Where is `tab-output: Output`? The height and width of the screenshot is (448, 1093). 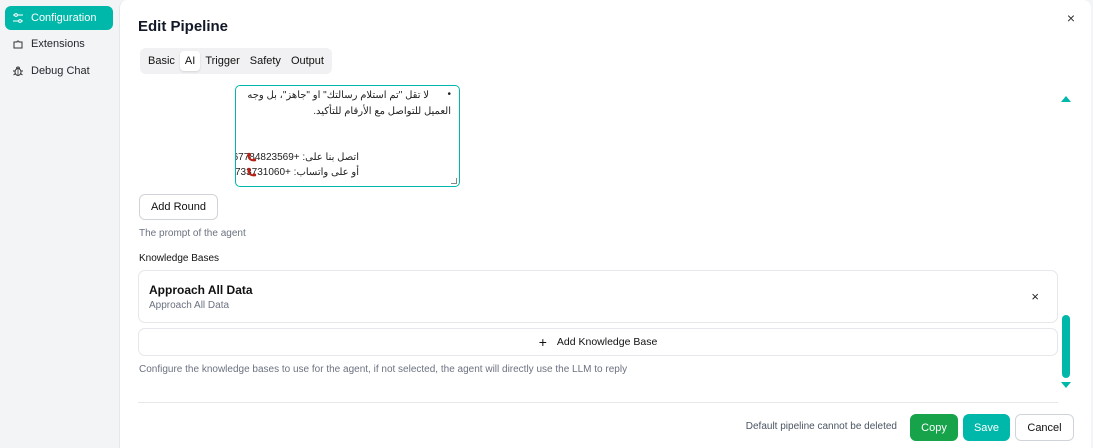
tab-output: Output is located at coordinates (307, 61).